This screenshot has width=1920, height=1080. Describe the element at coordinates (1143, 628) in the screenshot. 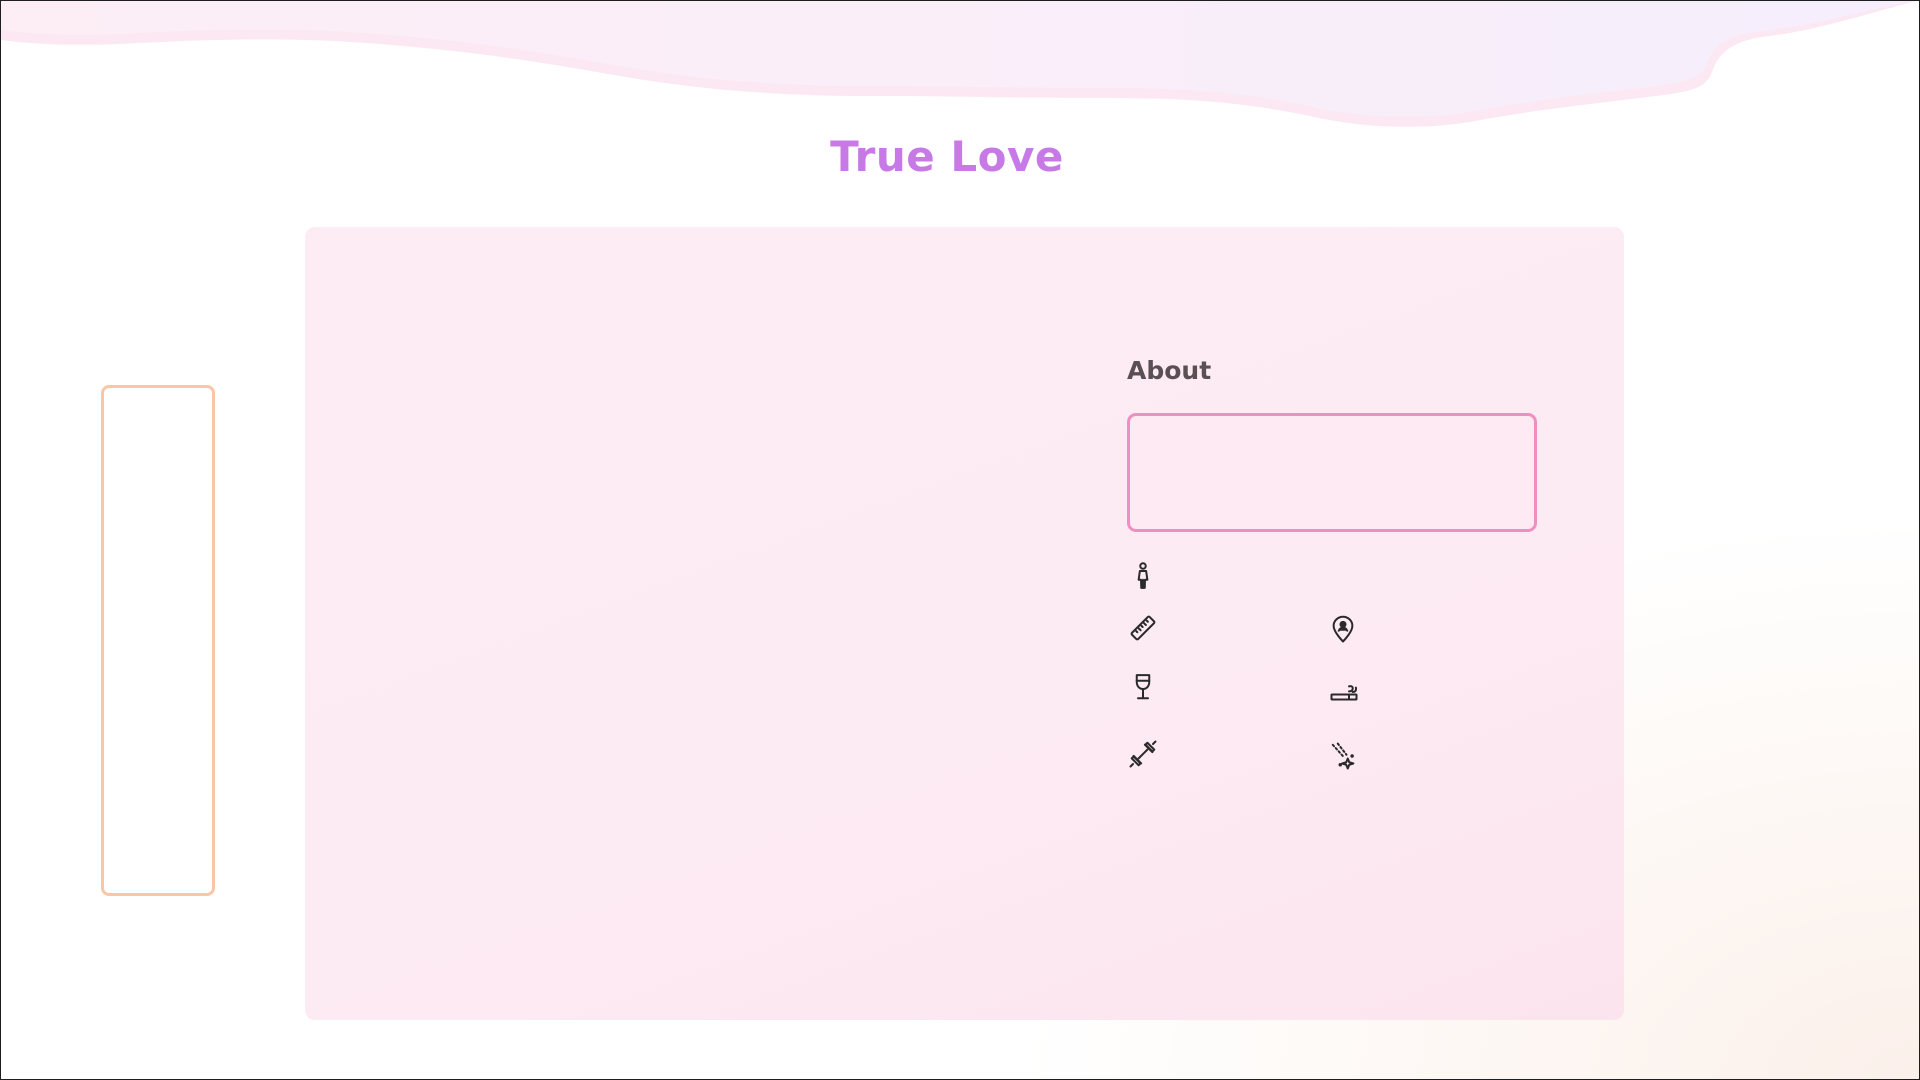

I see `ruler-icon` at that location.